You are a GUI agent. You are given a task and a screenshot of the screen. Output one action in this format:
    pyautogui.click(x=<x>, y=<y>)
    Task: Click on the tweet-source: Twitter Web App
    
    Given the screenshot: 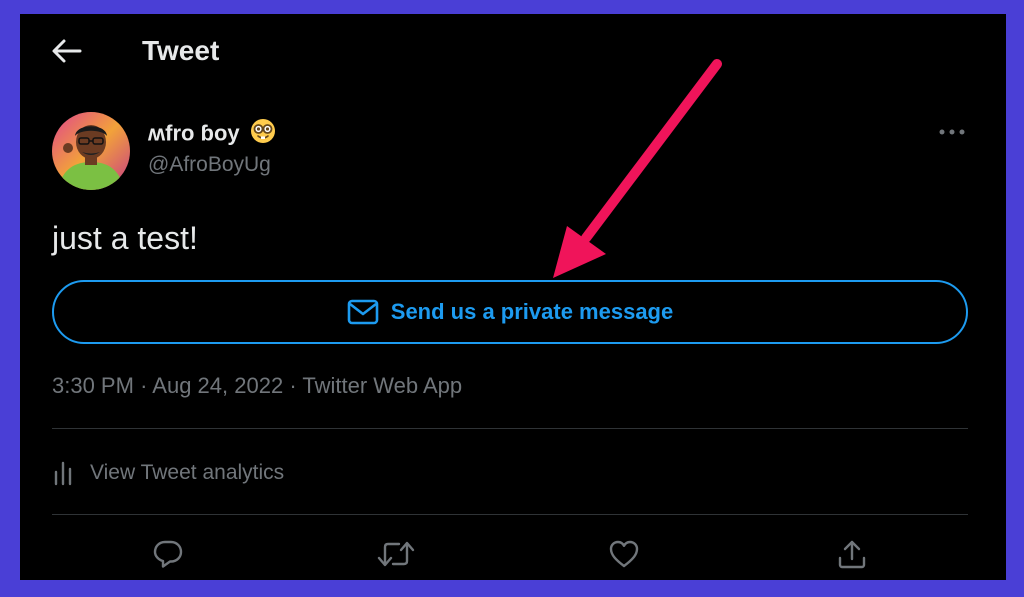 What is the action you would take?
    pyautogui.click(x=382, y=385)
    